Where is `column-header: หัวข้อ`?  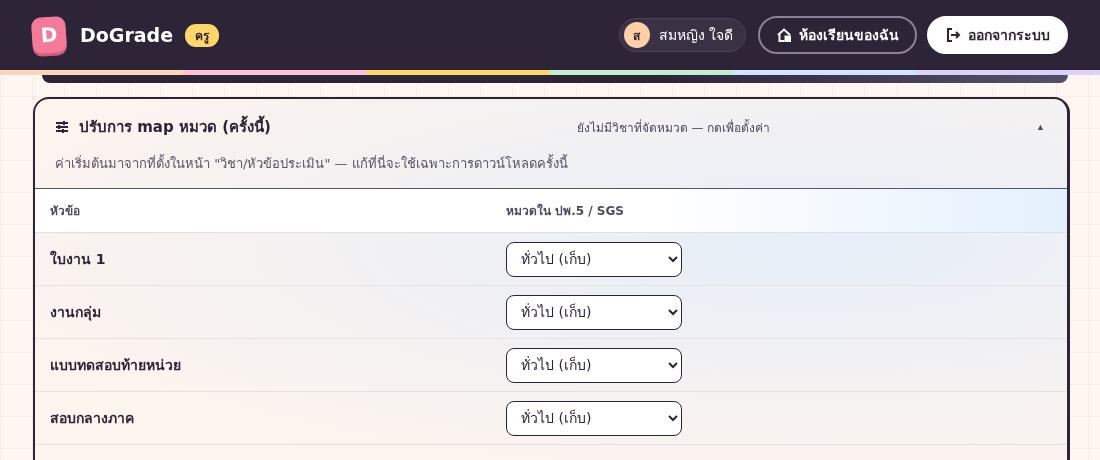 column-header: หัวข้อ is located at coordinates (263, 210).